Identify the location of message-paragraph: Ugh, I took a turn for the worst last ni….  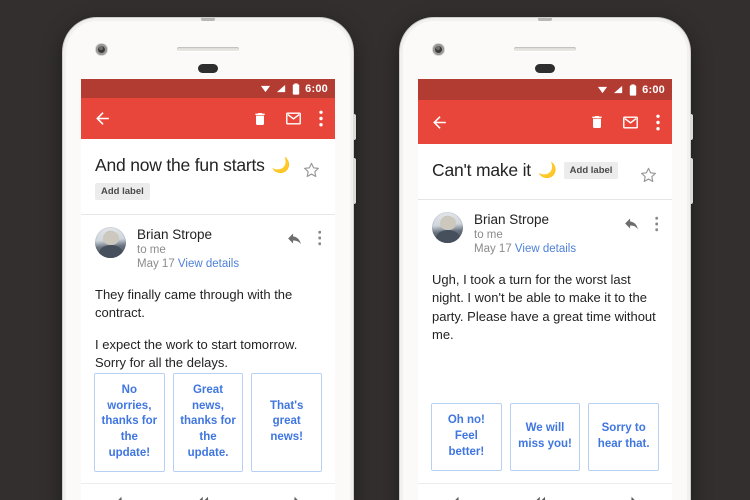
(544, 307).